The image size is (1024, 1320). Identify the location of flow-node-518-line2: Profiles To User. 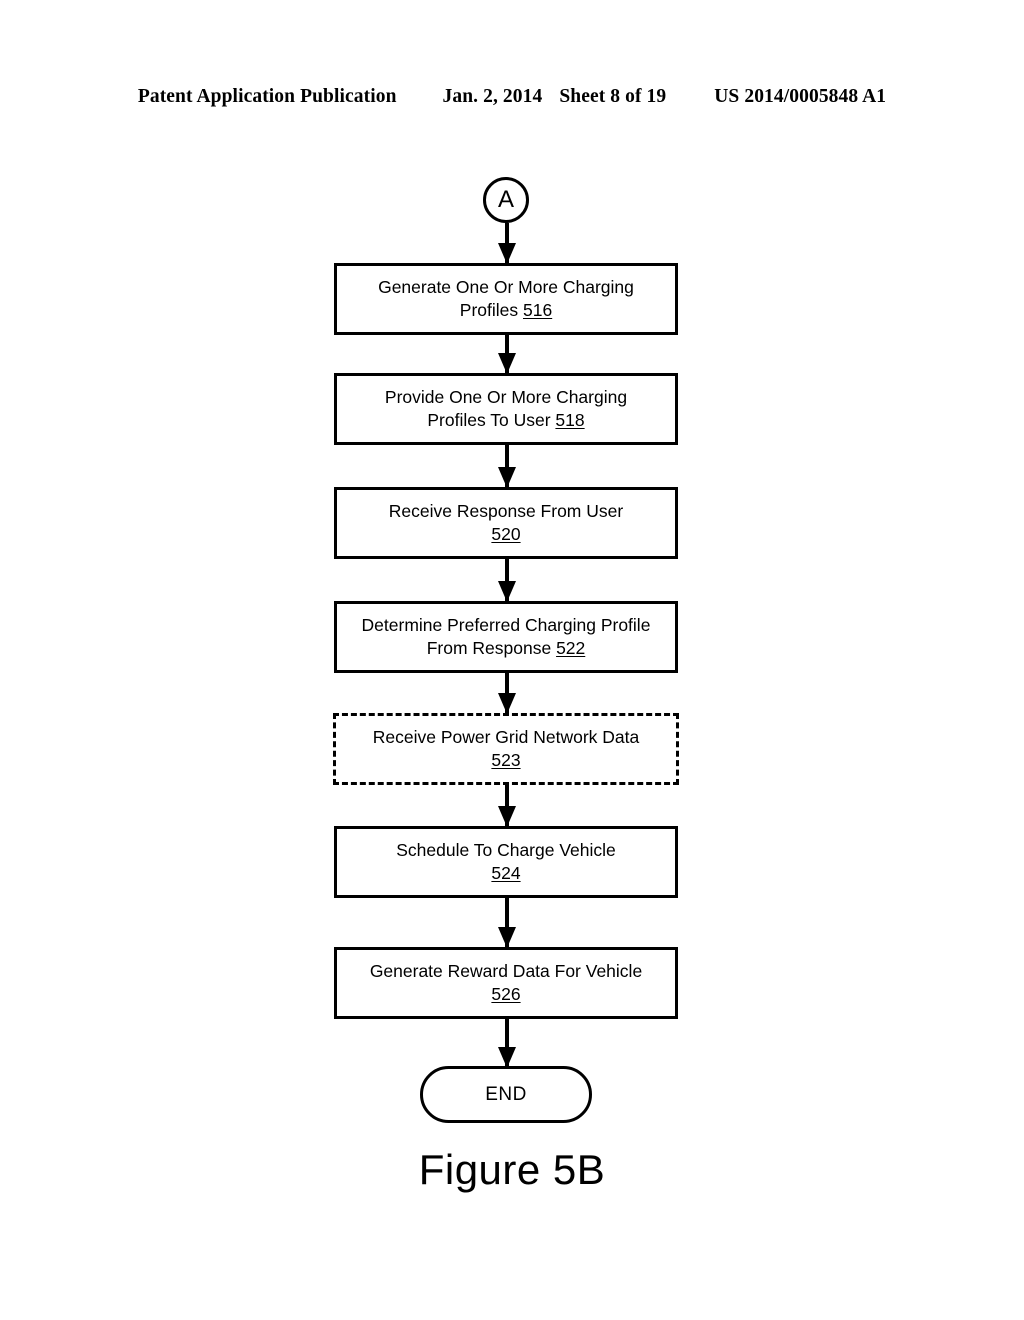
(491, 420).